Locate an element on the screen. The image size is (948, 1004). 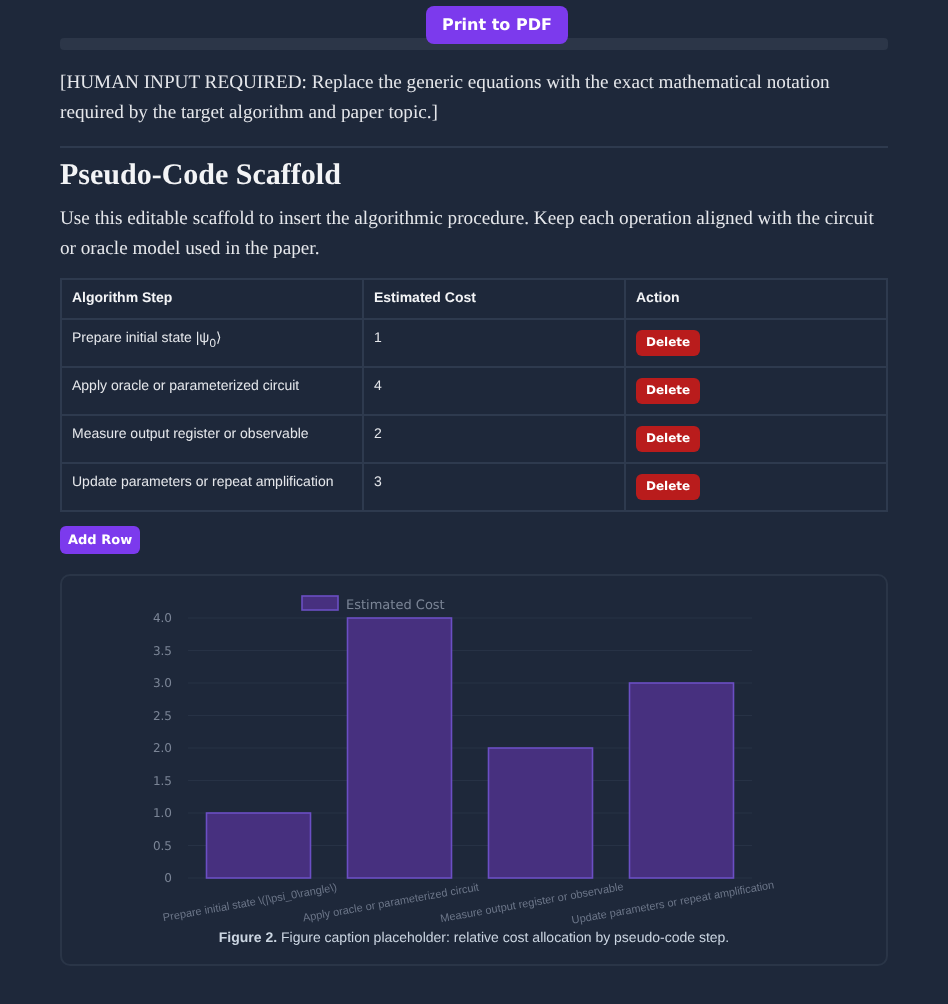
section-title: Pseudo-Code Scaffold is located at coordinates (201, 176).